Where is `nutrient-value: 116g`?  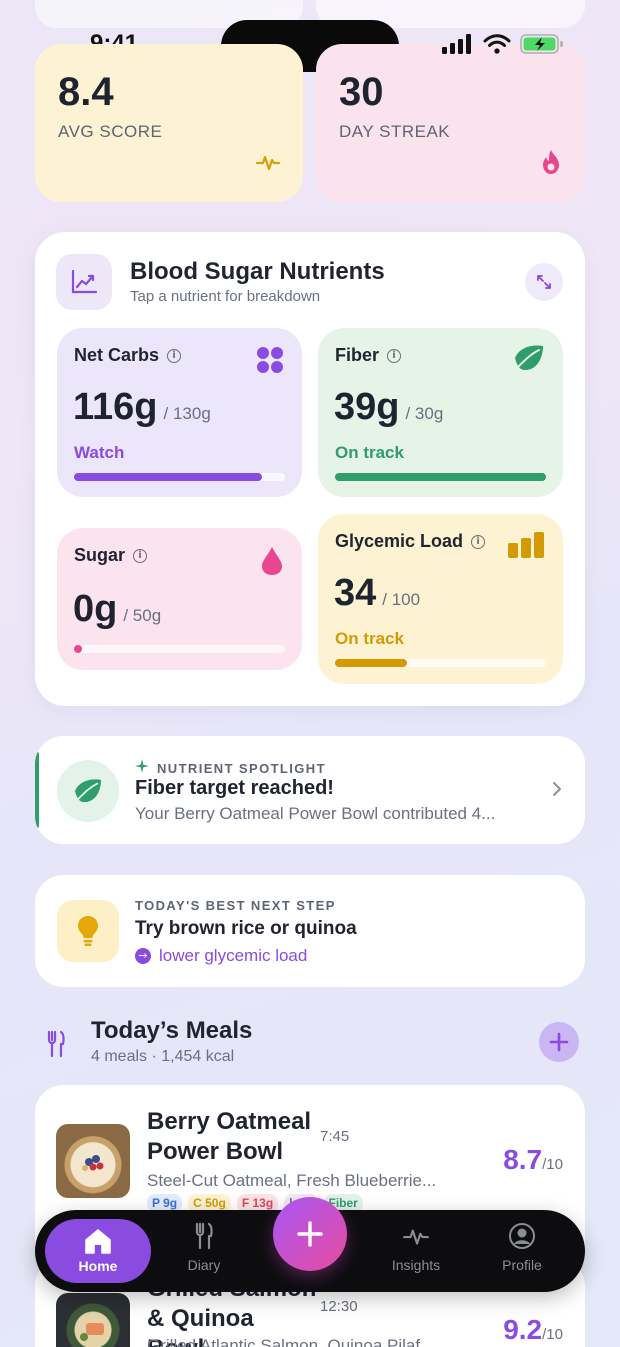 nutrient-value: 116g is located at coordinates (115, 407).